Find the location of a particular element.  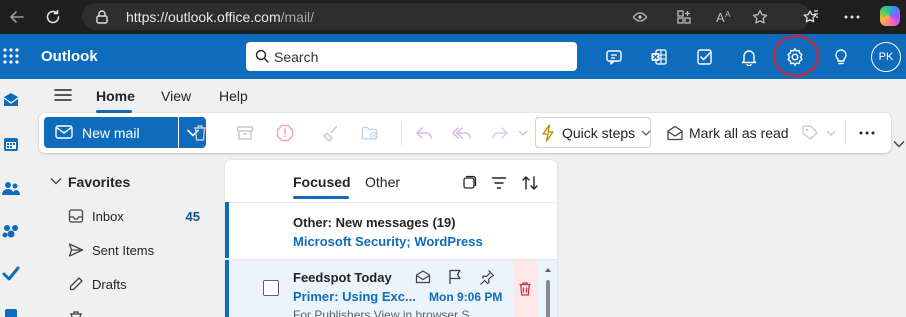

scrollbar is located at coordinates (548, 290).